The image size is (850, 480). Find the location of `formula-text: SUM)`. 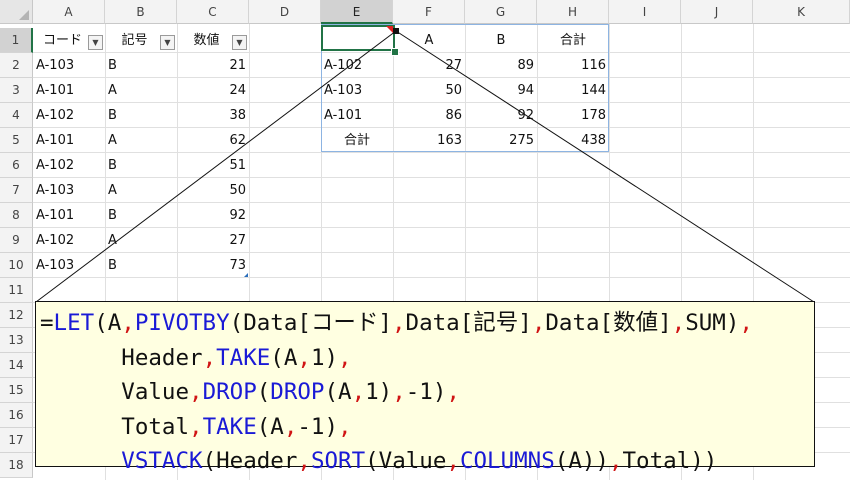

formula-text: SUM) is located at coordinates (712, 323).